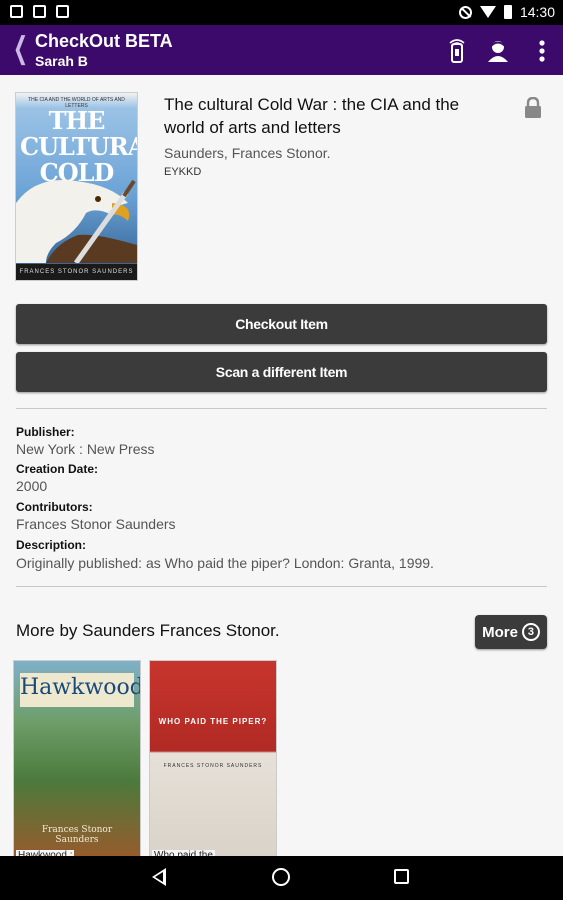  Describe the element at coordinates (500, 632) in the screenshot. I see `more-button-label: More` at that location.